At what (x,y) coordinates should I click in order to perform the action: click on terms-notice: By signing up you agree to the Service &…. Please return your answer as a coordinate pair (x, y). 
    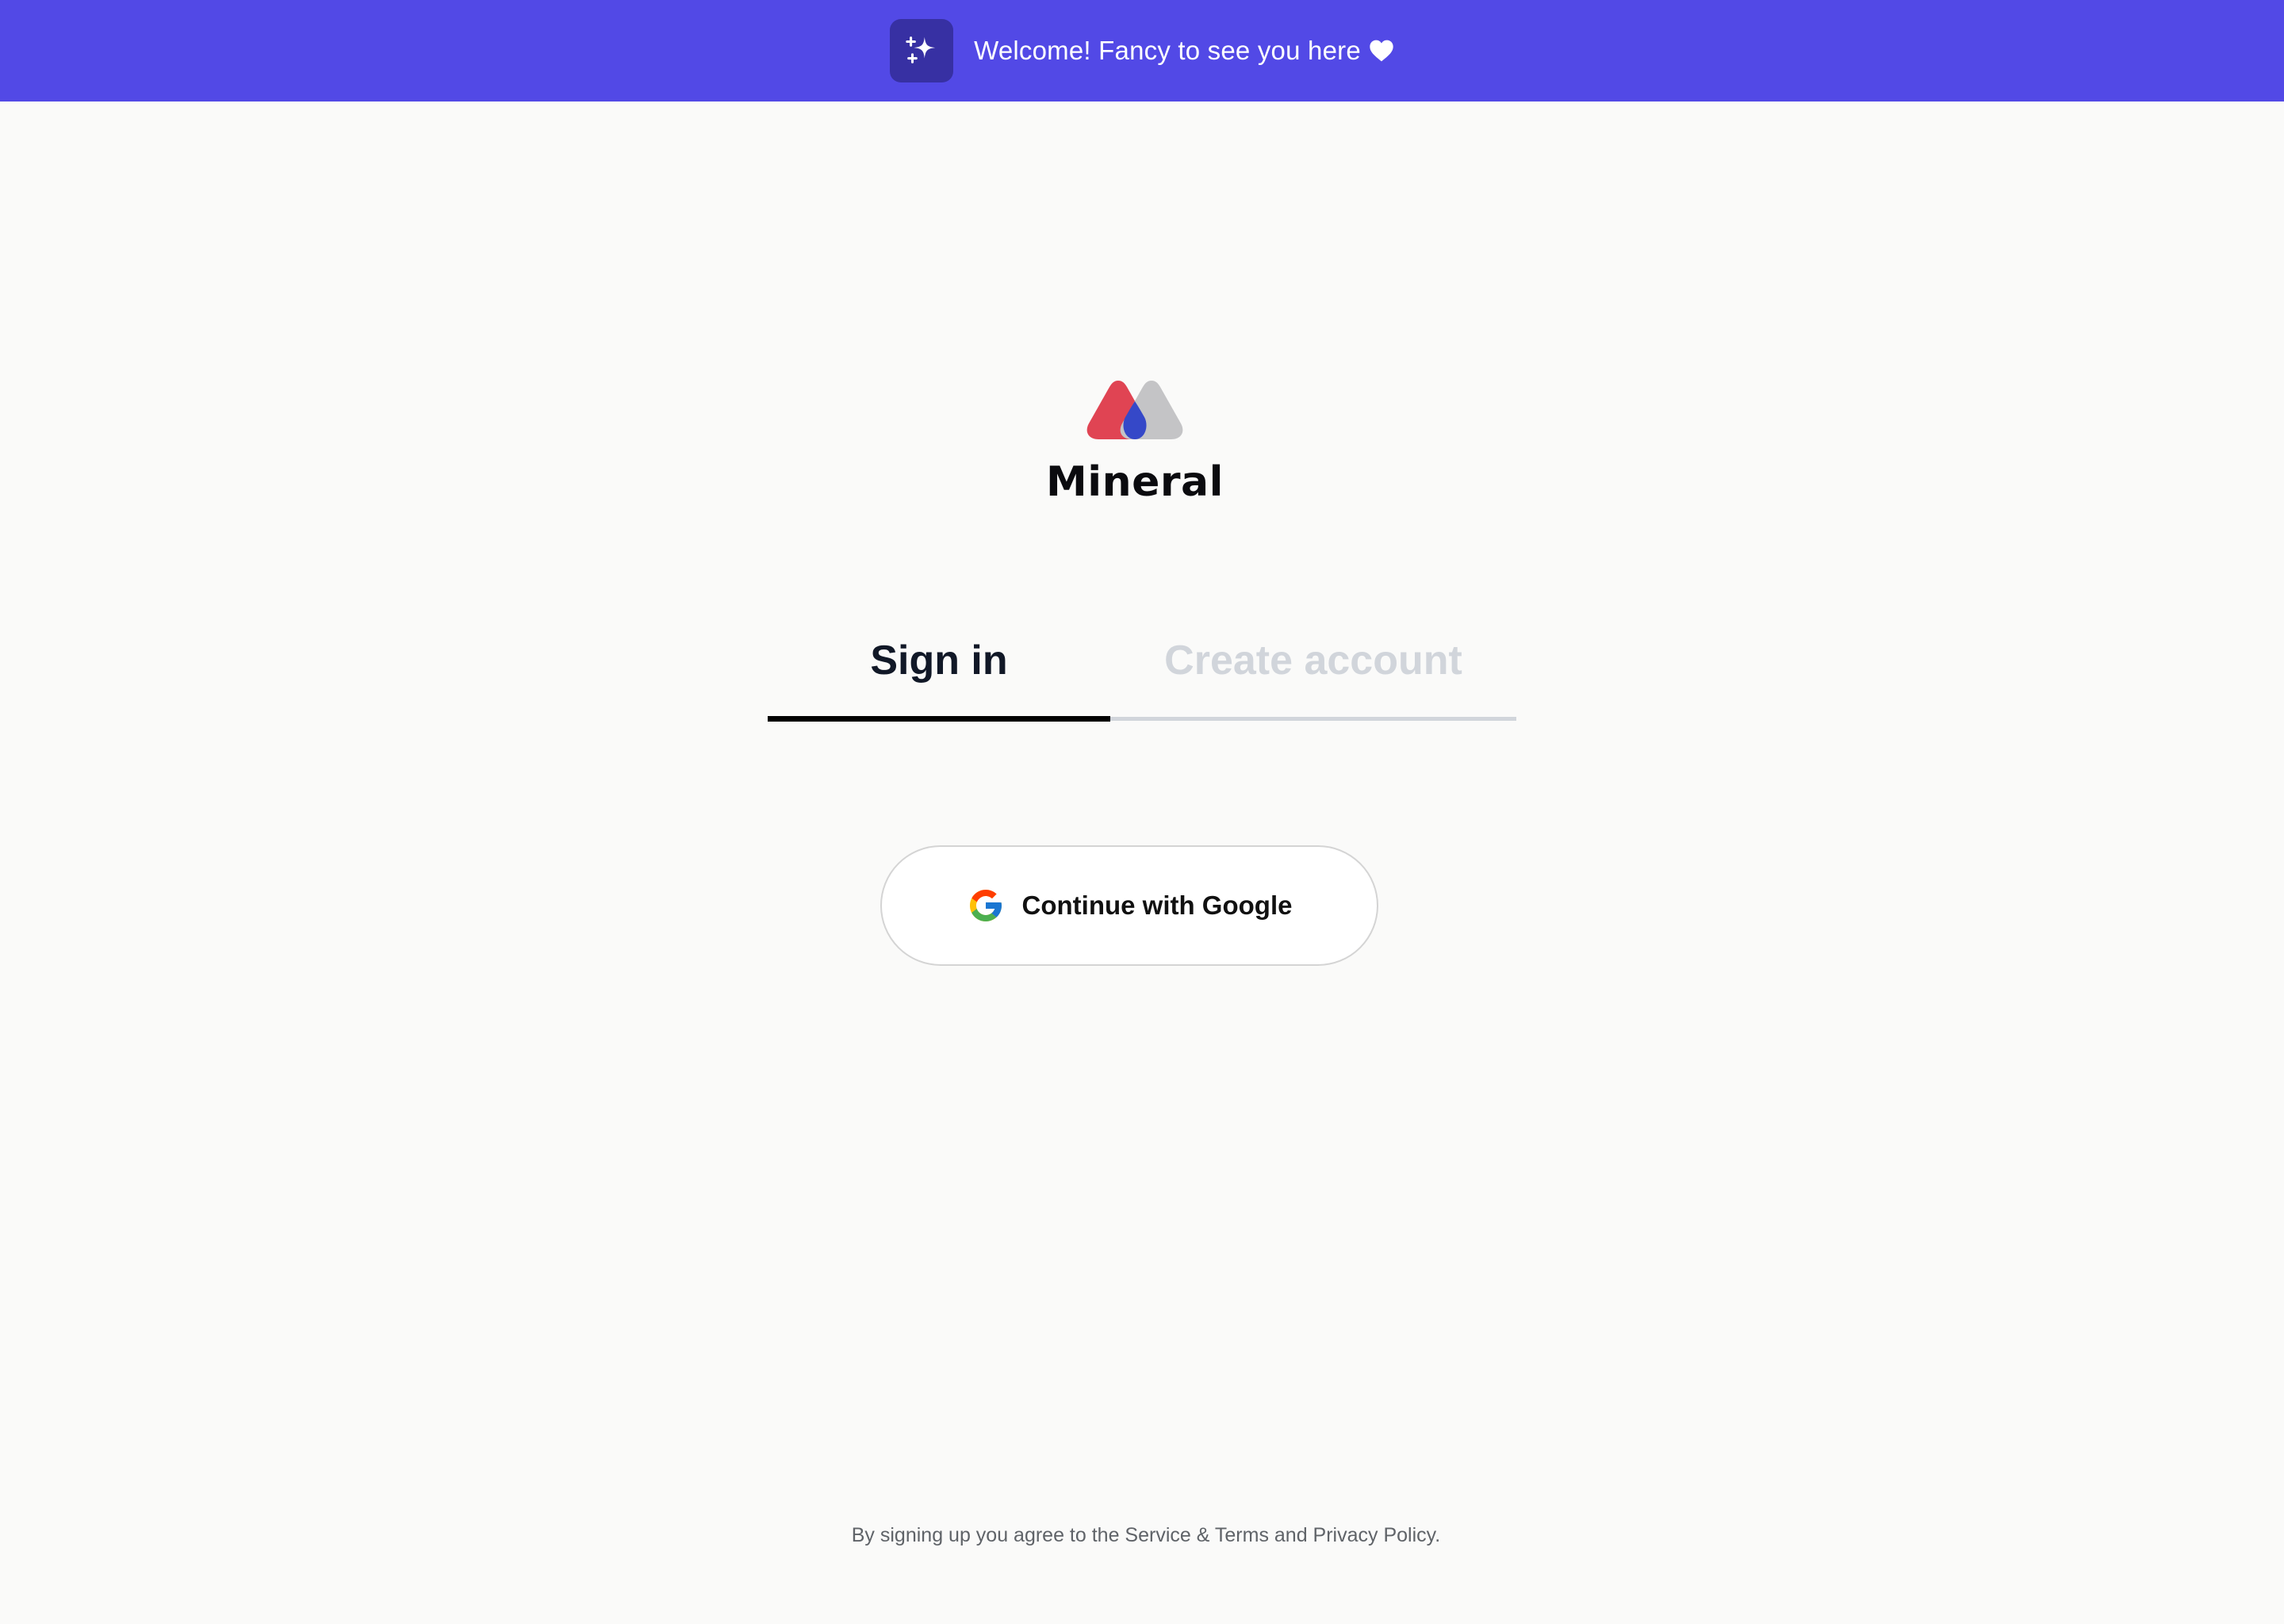
    Looking at the image, I should click on (1146, 1535).